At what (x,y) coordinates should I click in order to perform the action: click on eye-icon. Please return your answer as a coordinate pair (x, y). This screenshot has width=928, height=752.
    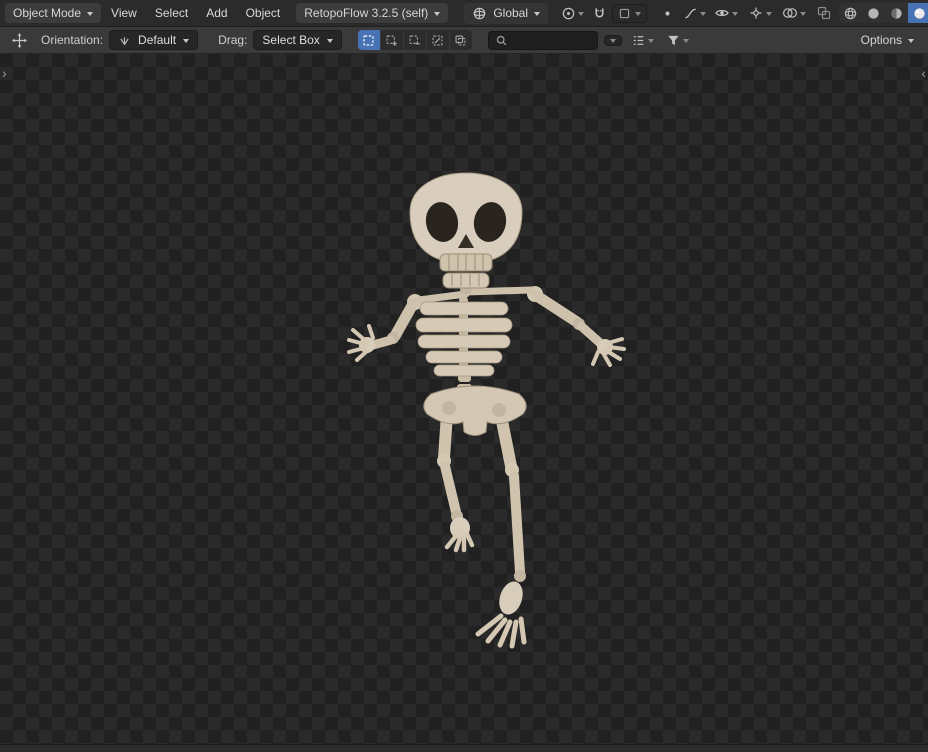
    Looking at the image, I should click on (722, 13).